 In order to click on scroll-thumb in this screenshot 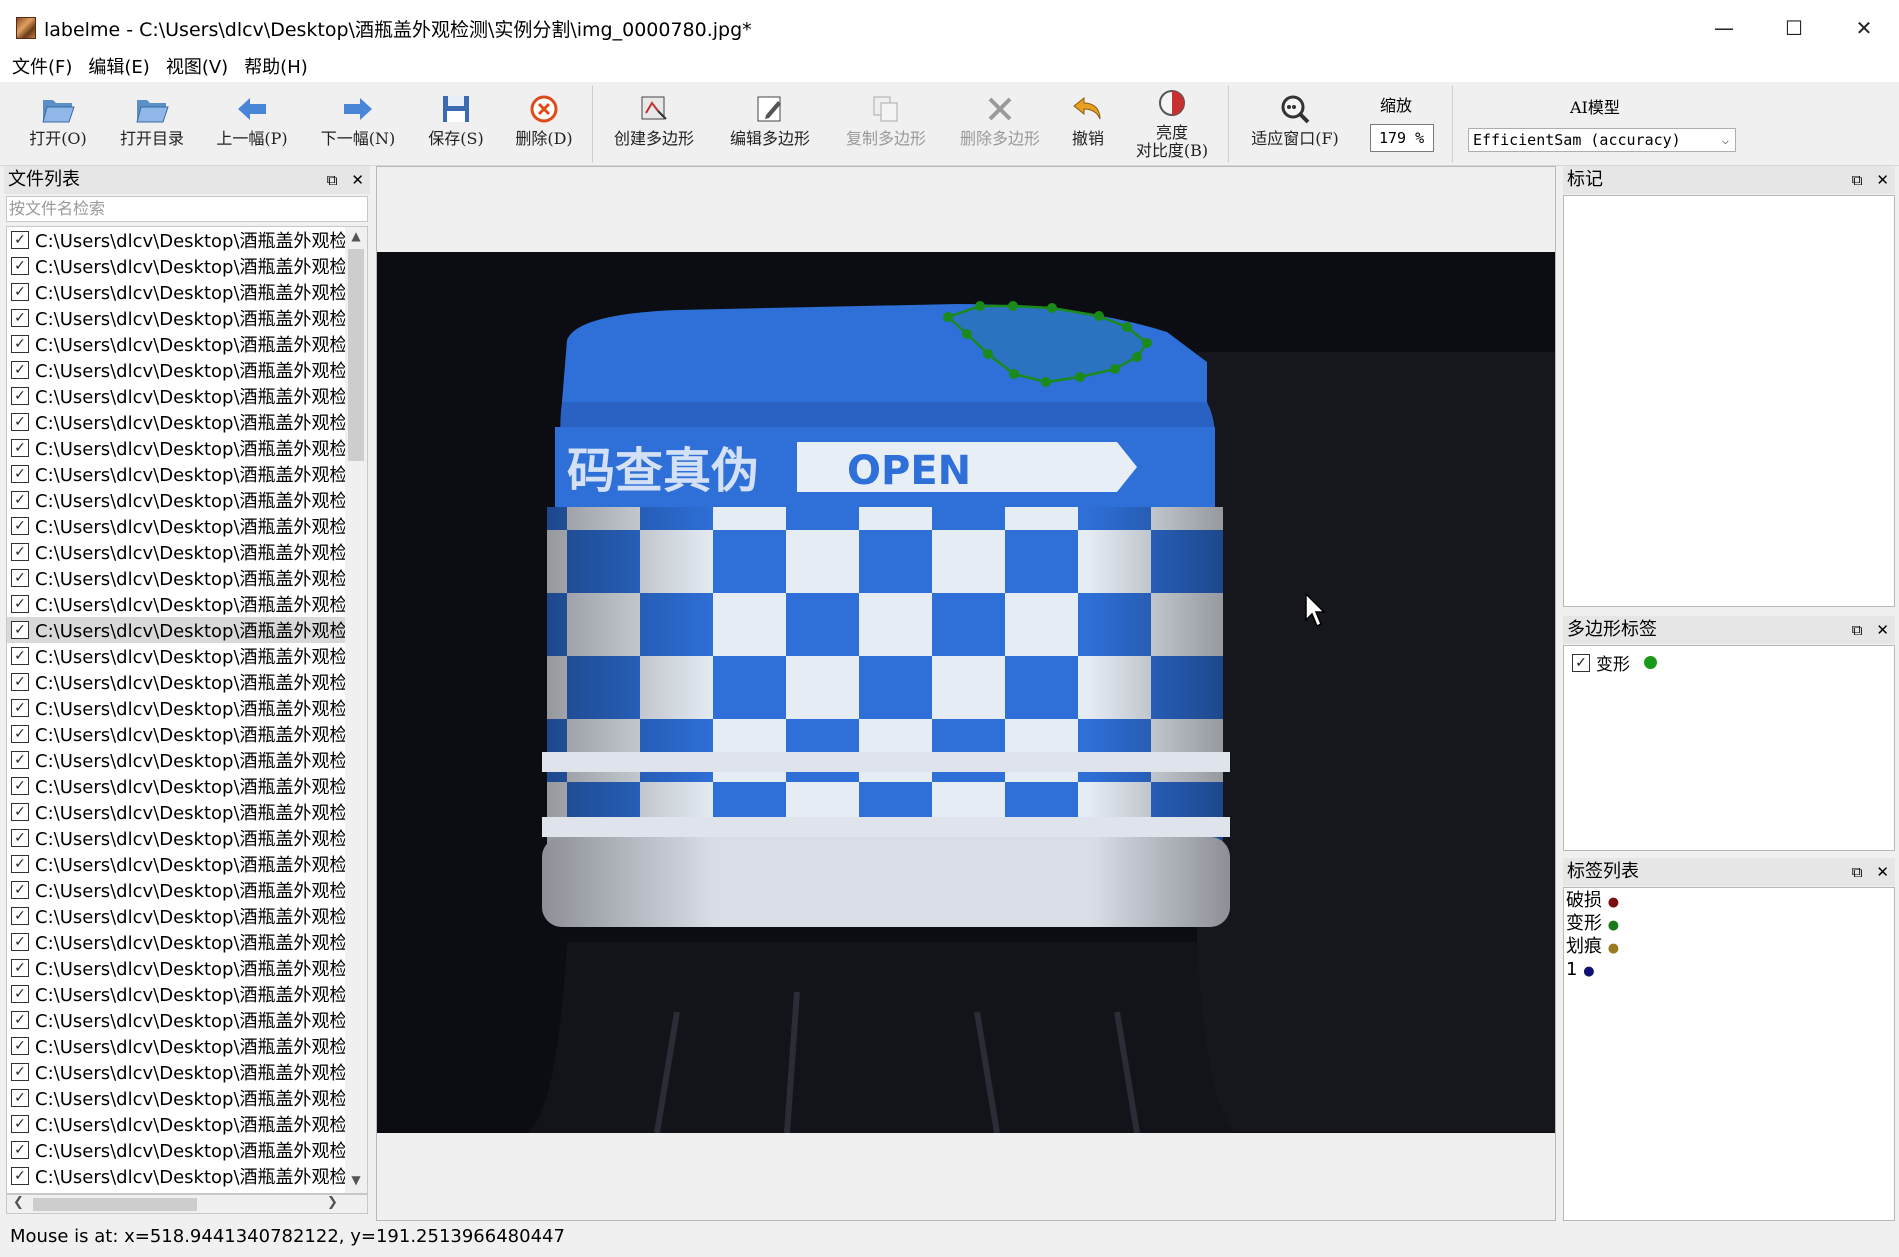, I will do `click(356, 355)`.